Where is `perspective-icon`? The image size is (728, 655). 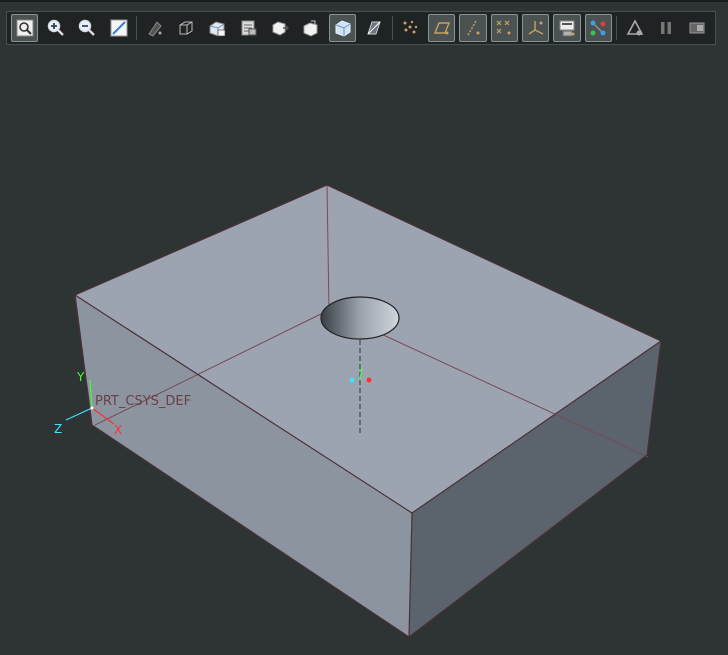 perspective-icon is located at coordinates (374, 28).